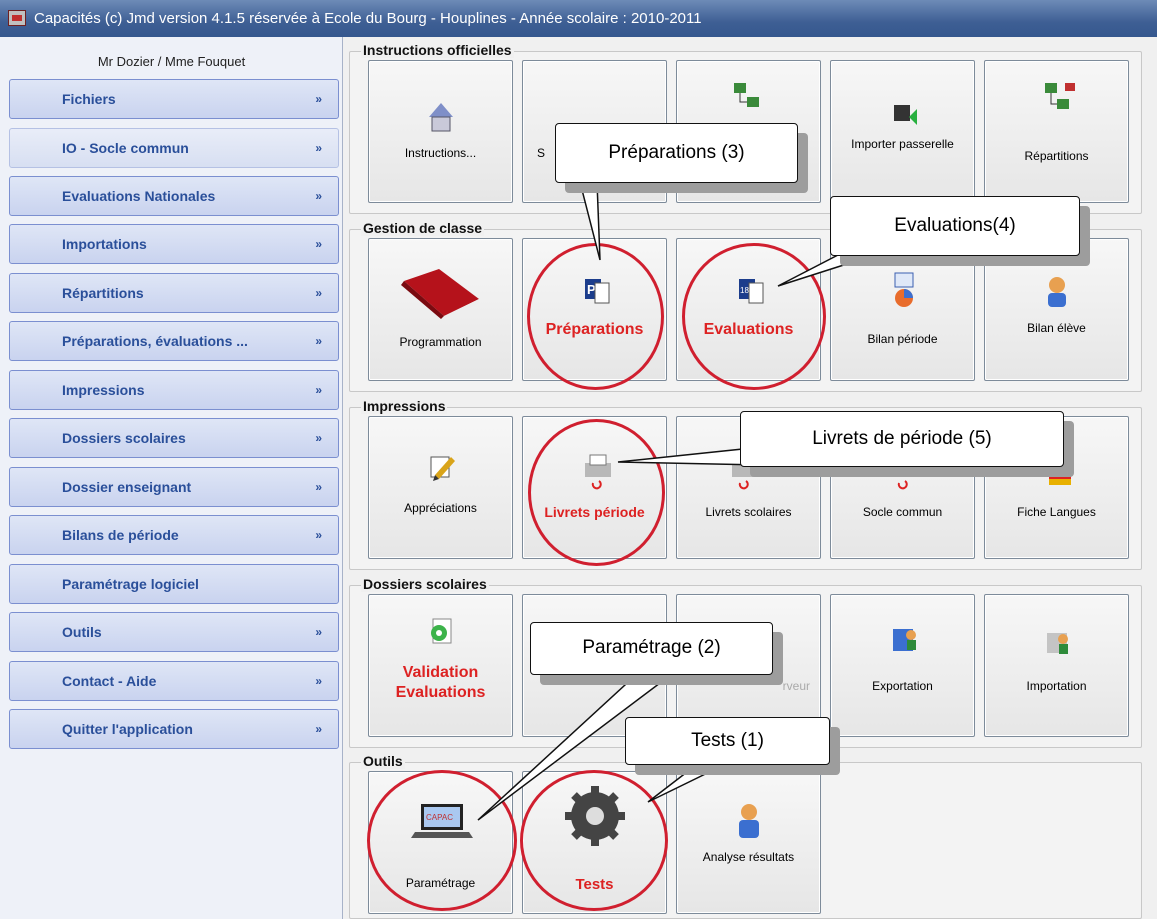 Image resolution: width=1157 pixels, height=919 pixels. What do you see at coordinates (404, 406) in the screenshot?
I see `group-title: Impressions` at bounding box center [404, 406].